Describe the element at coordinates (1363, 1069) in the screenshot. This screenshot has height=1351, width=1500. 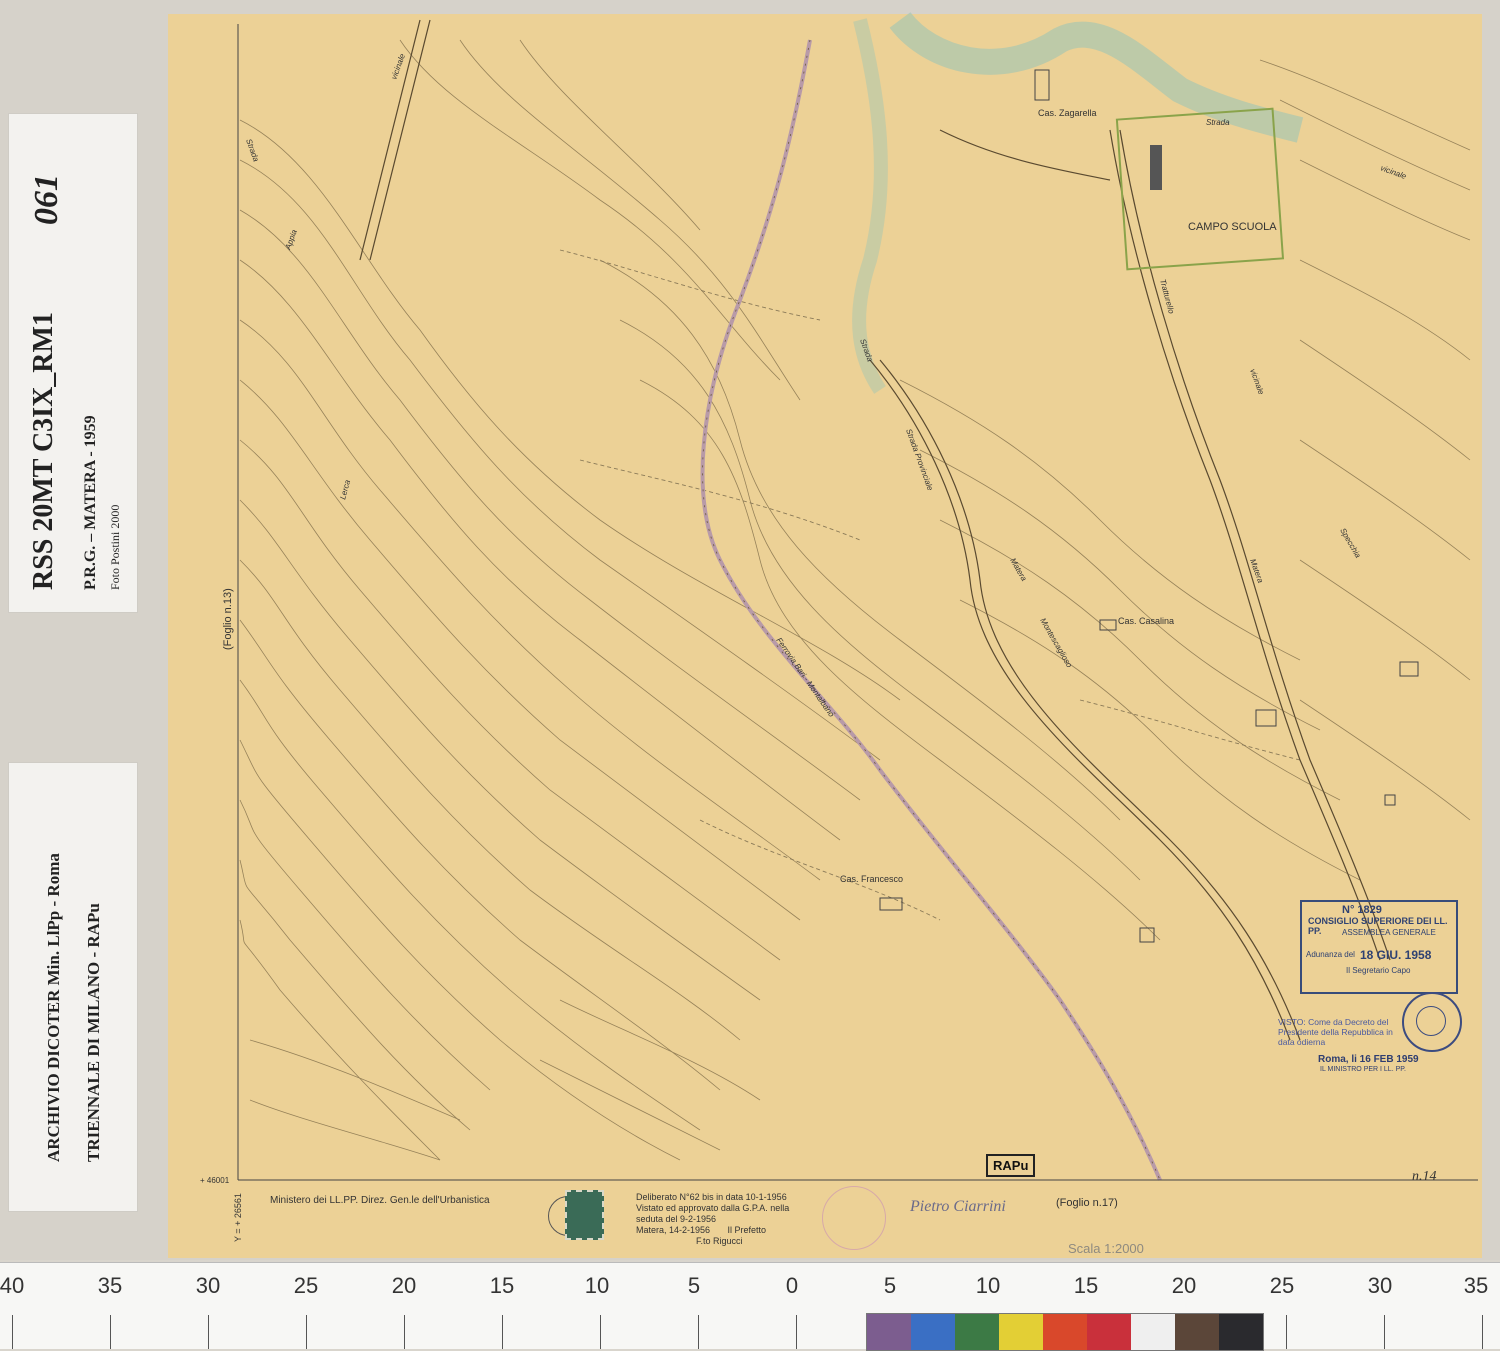
I see `visto-minister: IL MINISTRO PER I LL. PP.` at that location.